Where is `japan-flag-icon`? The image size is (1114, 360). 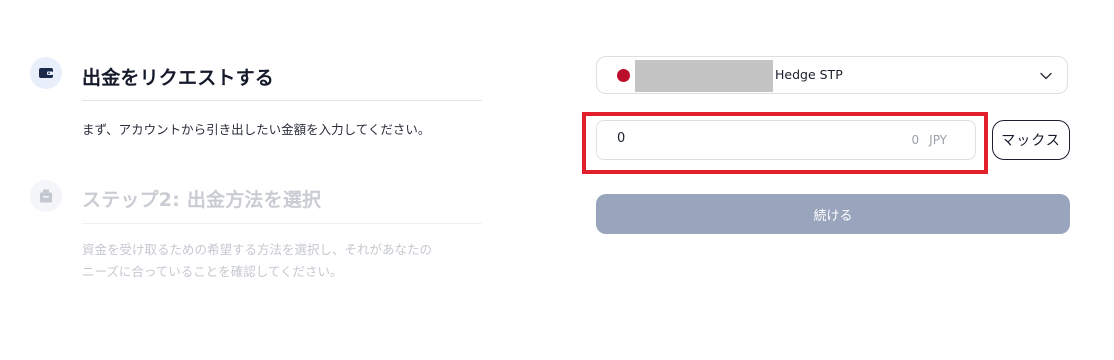 japan-flag-icon is located at coordinates (623, 75).